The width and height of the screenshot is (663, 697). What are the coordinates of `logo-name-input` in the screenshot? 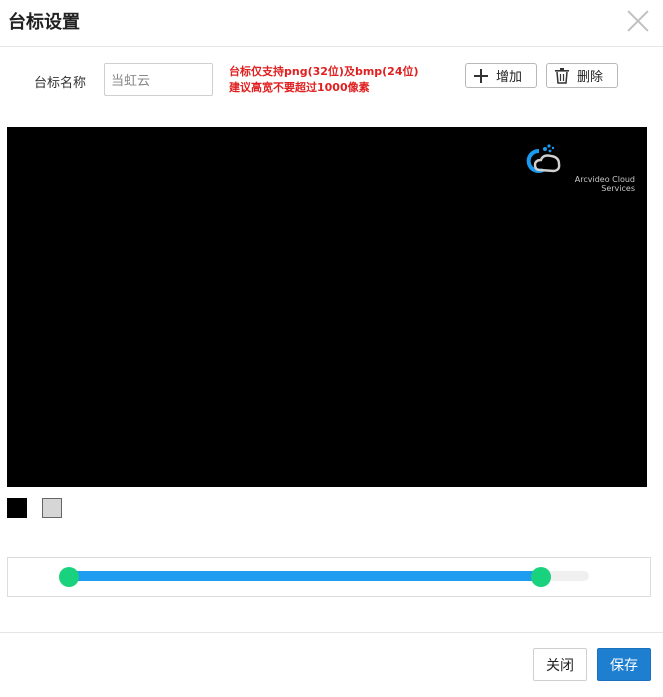 It's located at (158, 79).